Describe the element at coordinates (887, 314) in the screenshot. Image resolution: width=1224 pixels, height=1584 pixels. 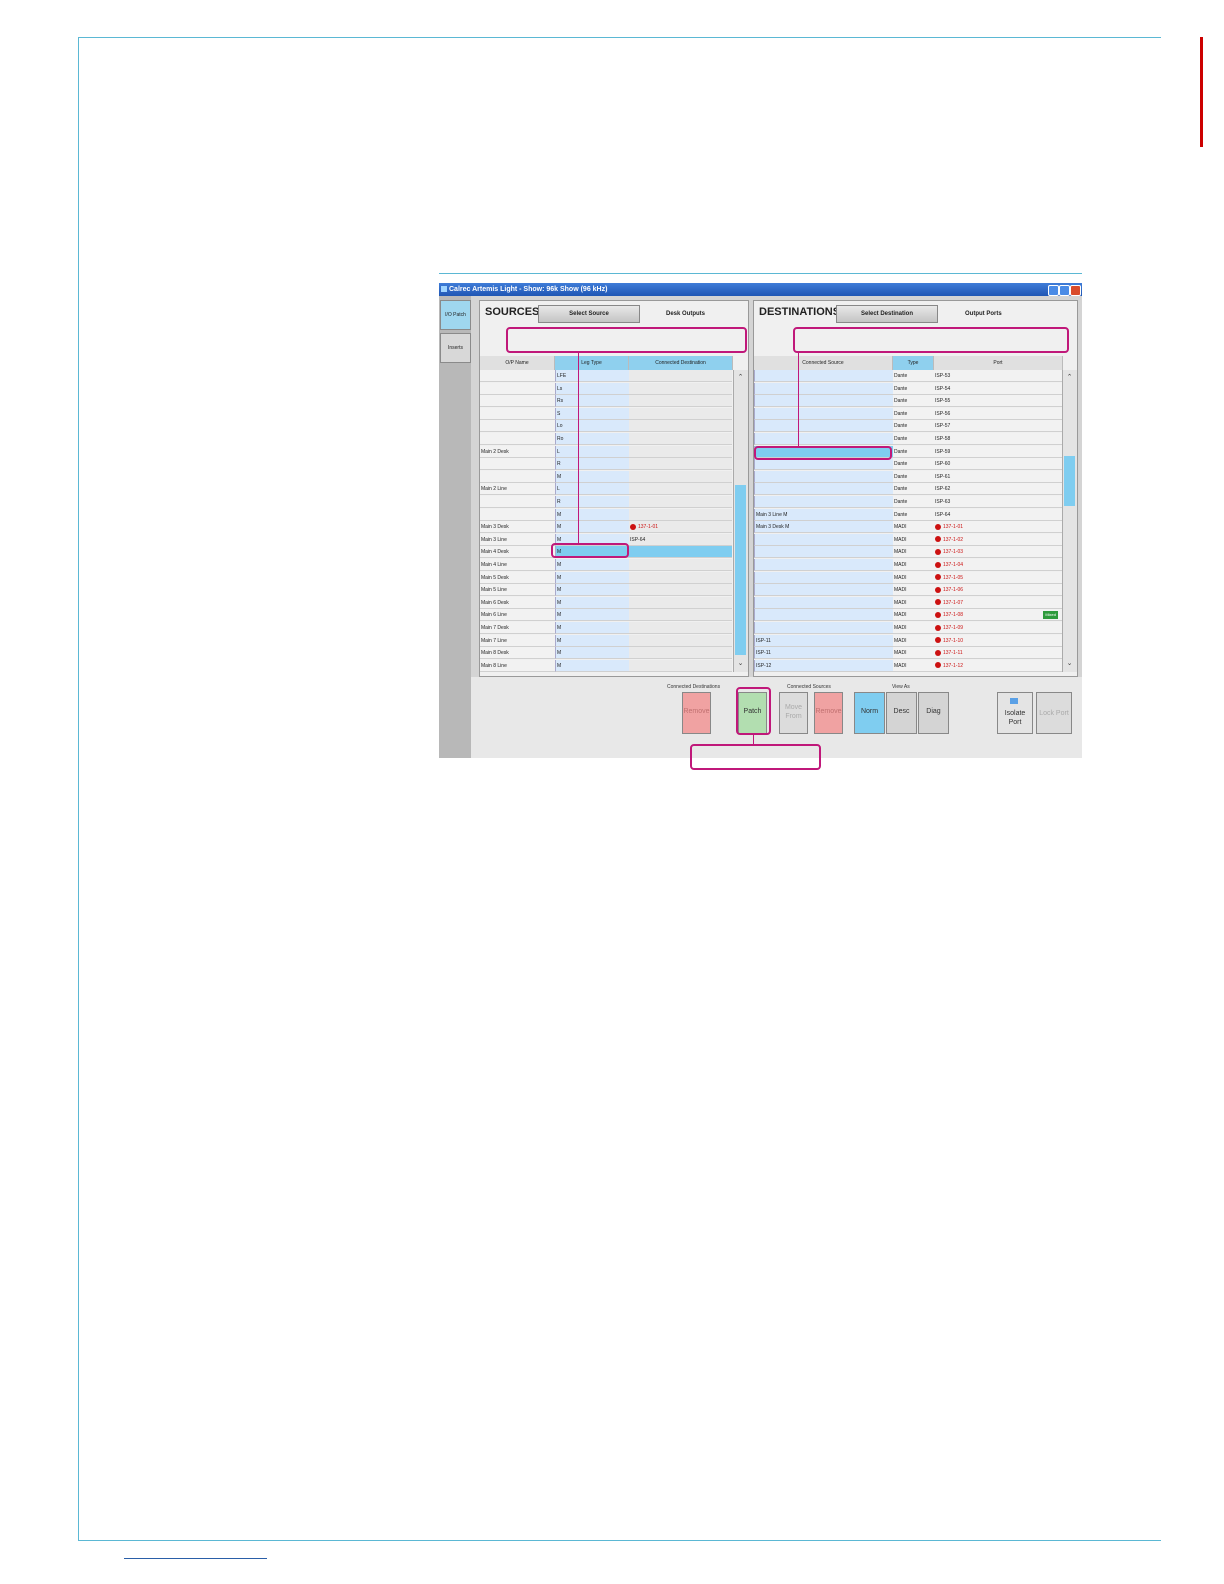
I see `select-destination-button: Select Destination` at that location.